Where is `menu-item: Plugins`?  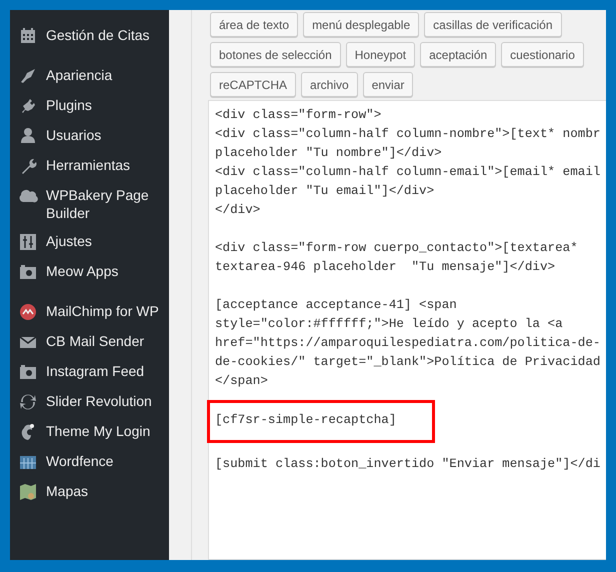 menu-item: Plugins is located at coordinates (89, 107).